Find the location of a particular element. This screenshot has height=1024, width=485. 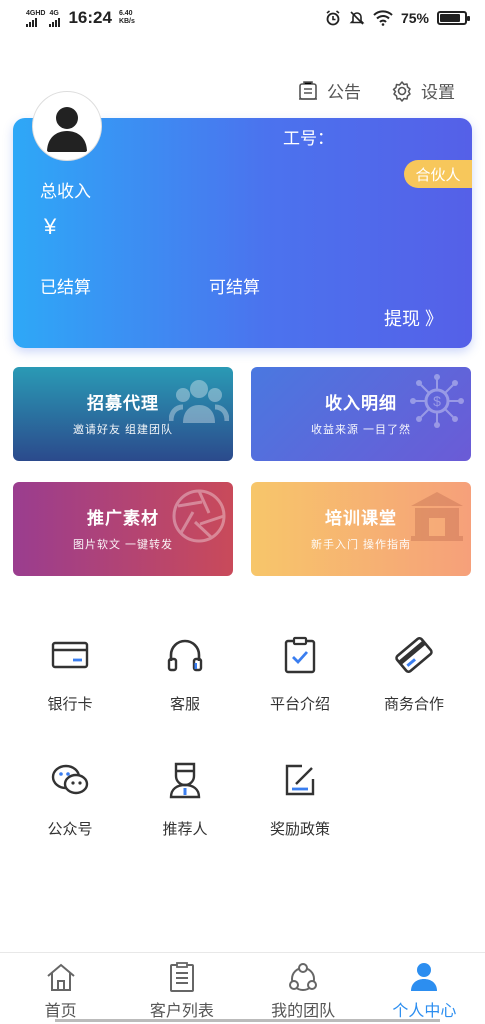

headset-icon is located at coordinates (185, 655).